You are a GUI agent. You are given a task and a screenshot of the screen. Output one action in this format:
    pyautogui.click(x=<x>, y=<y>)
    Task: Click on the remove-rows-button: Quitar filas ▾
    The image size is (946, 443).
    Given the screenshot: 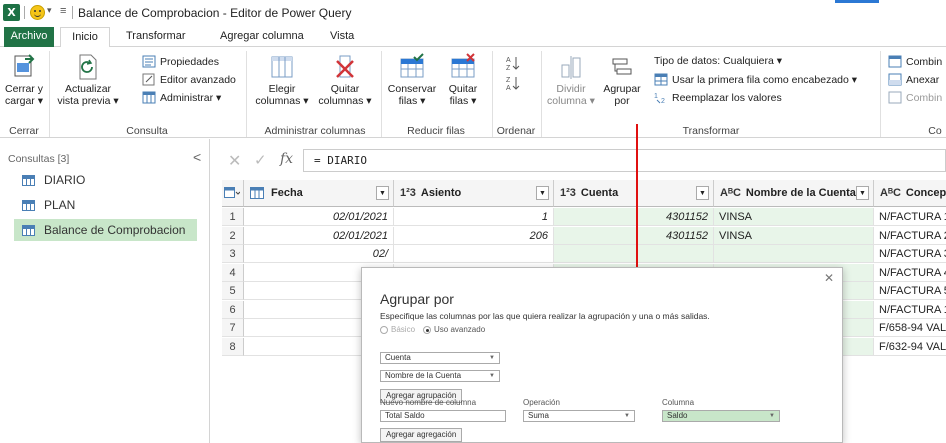 What is the action you would take?
    pyautogui.click(x=463, y=80)
    